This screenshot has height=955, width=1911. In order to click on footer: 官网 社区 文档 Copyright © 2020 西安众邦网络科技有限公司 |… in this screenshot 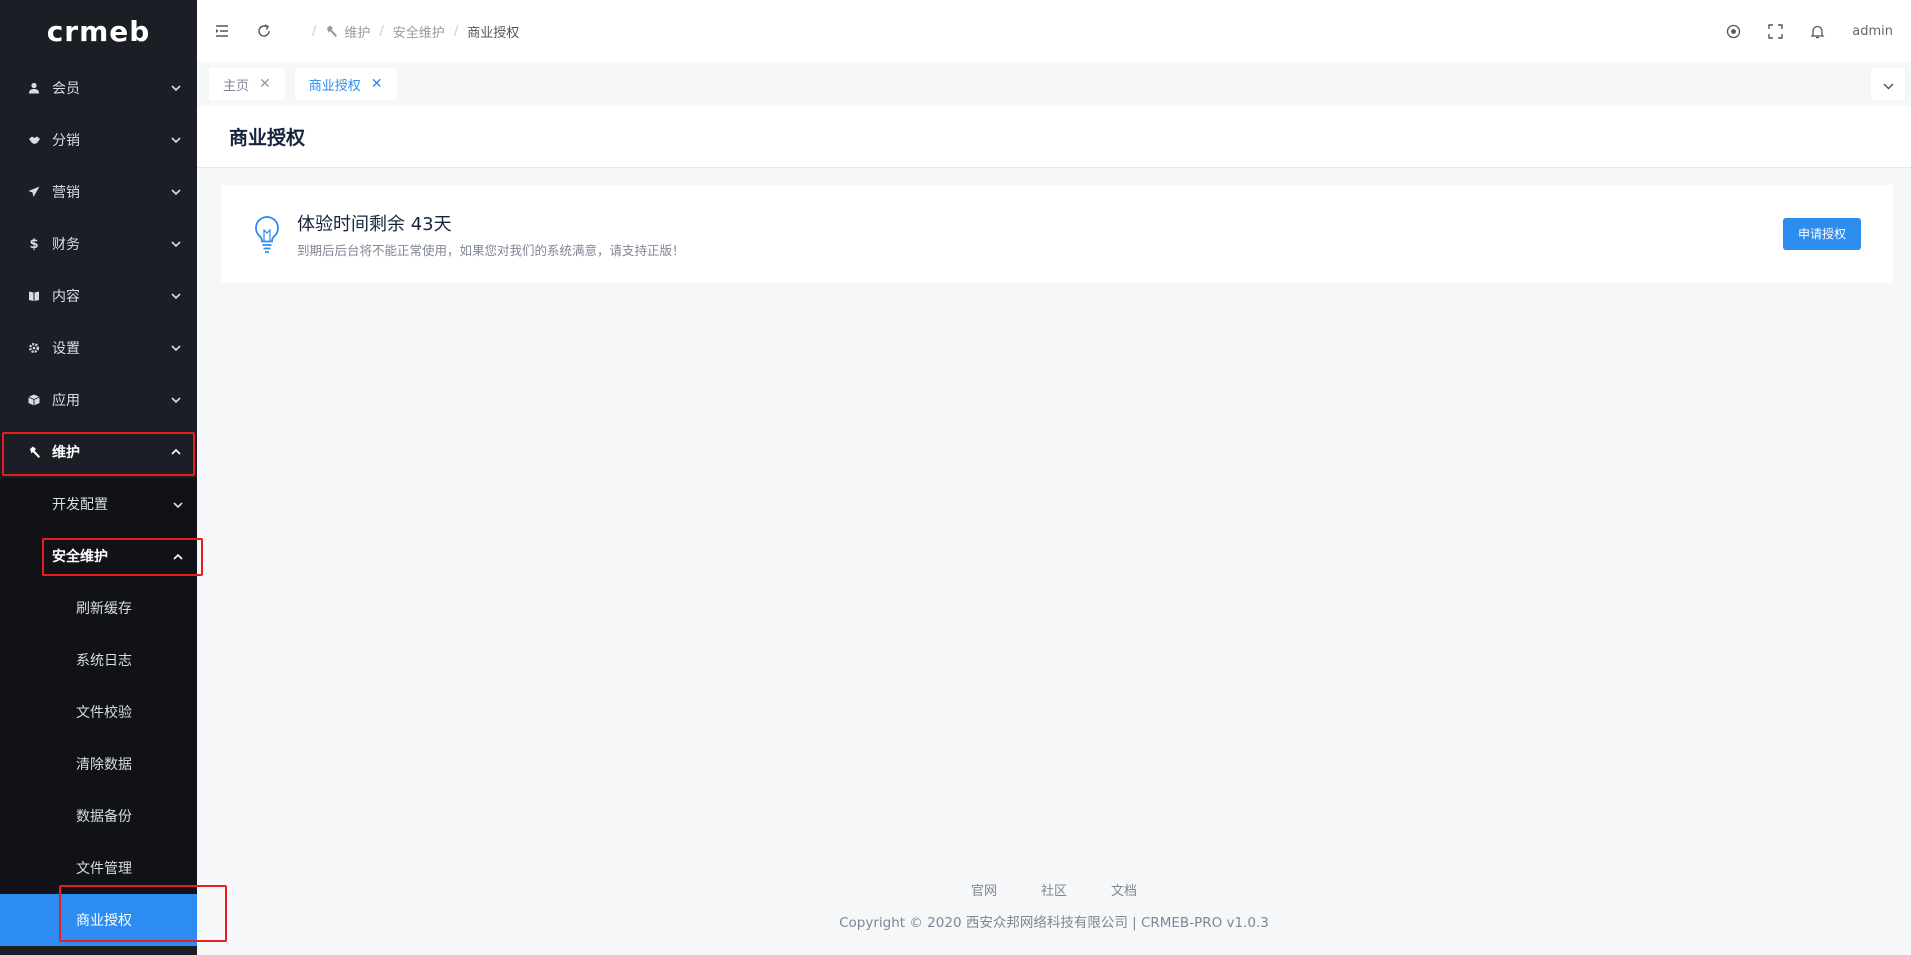, I will do `click(1054, 905)`.